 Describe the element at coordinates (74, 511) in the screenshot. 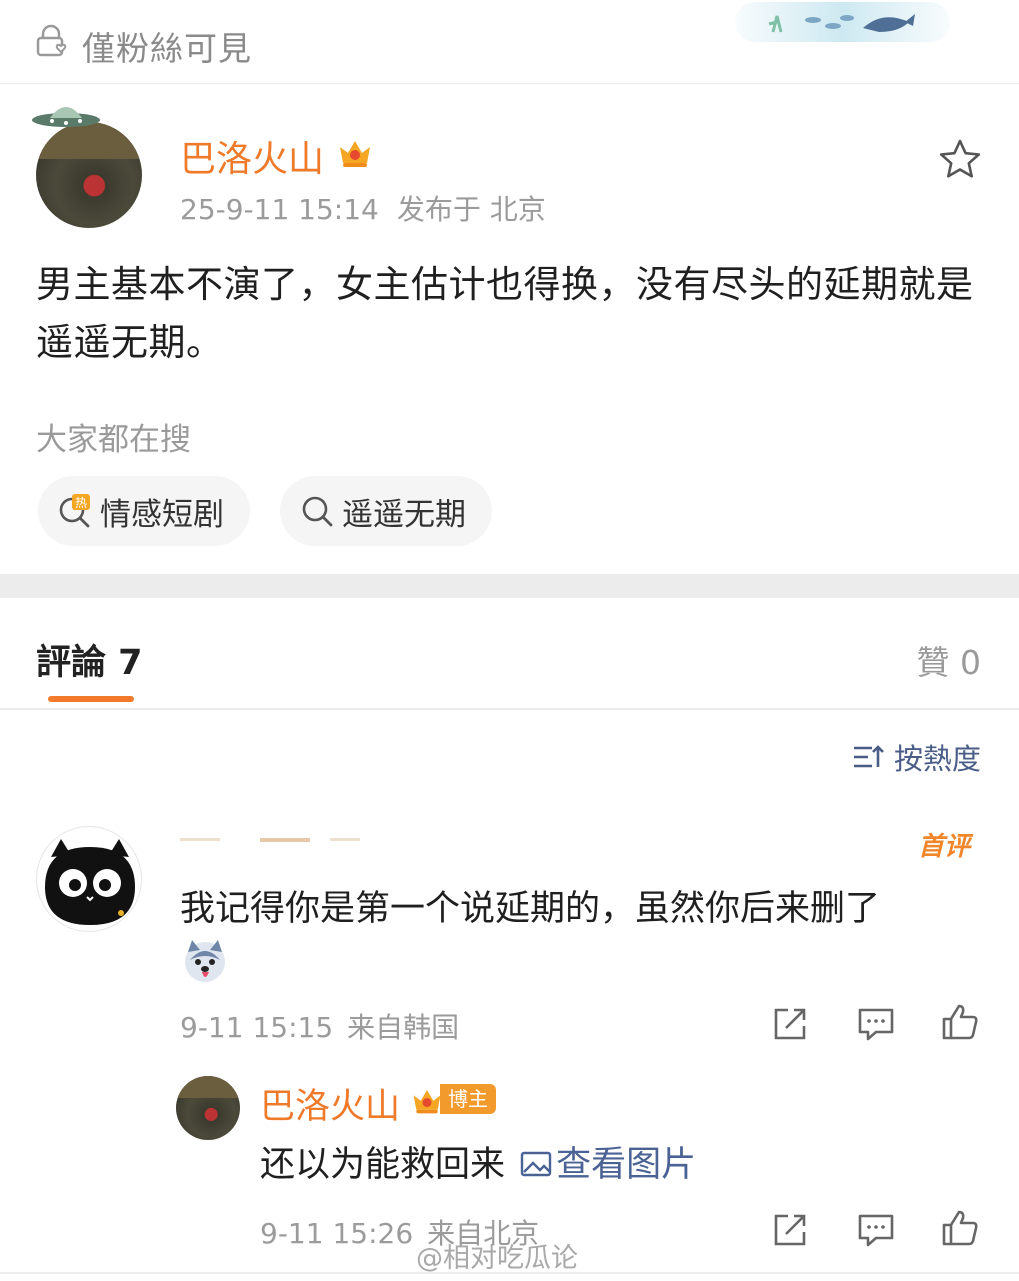

I see `hot-search-icon: 热` at that location.